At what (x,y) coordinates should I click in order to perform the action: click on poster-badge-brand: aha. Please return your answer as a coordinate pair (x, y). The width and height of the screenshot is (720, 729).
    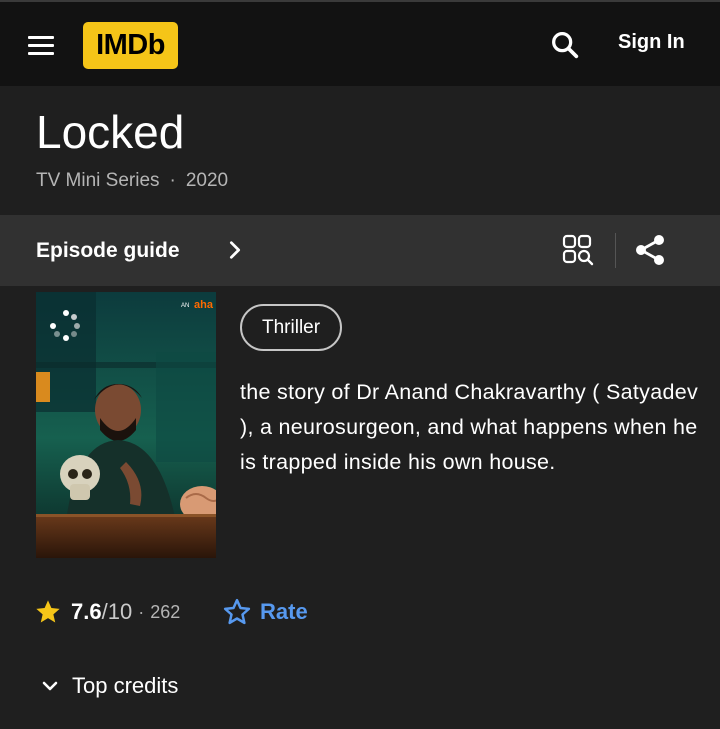
    Looking at the image, I should click on (204, 305).